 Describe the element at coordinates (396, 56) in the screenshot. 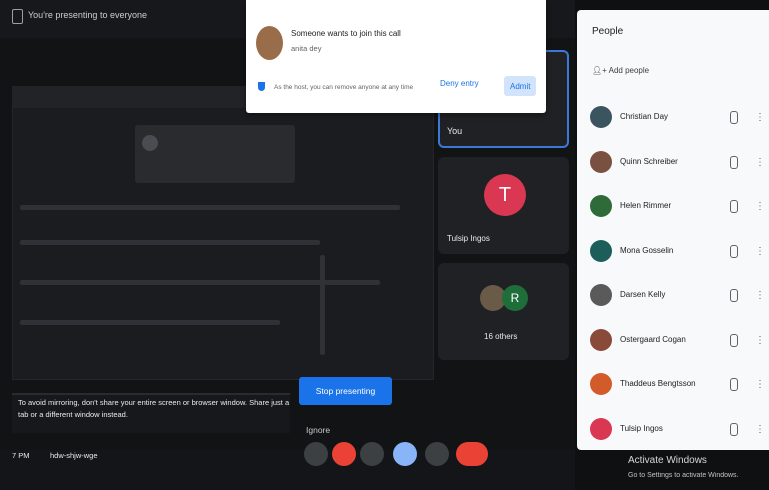

I see `admit-request-popup` at that location.